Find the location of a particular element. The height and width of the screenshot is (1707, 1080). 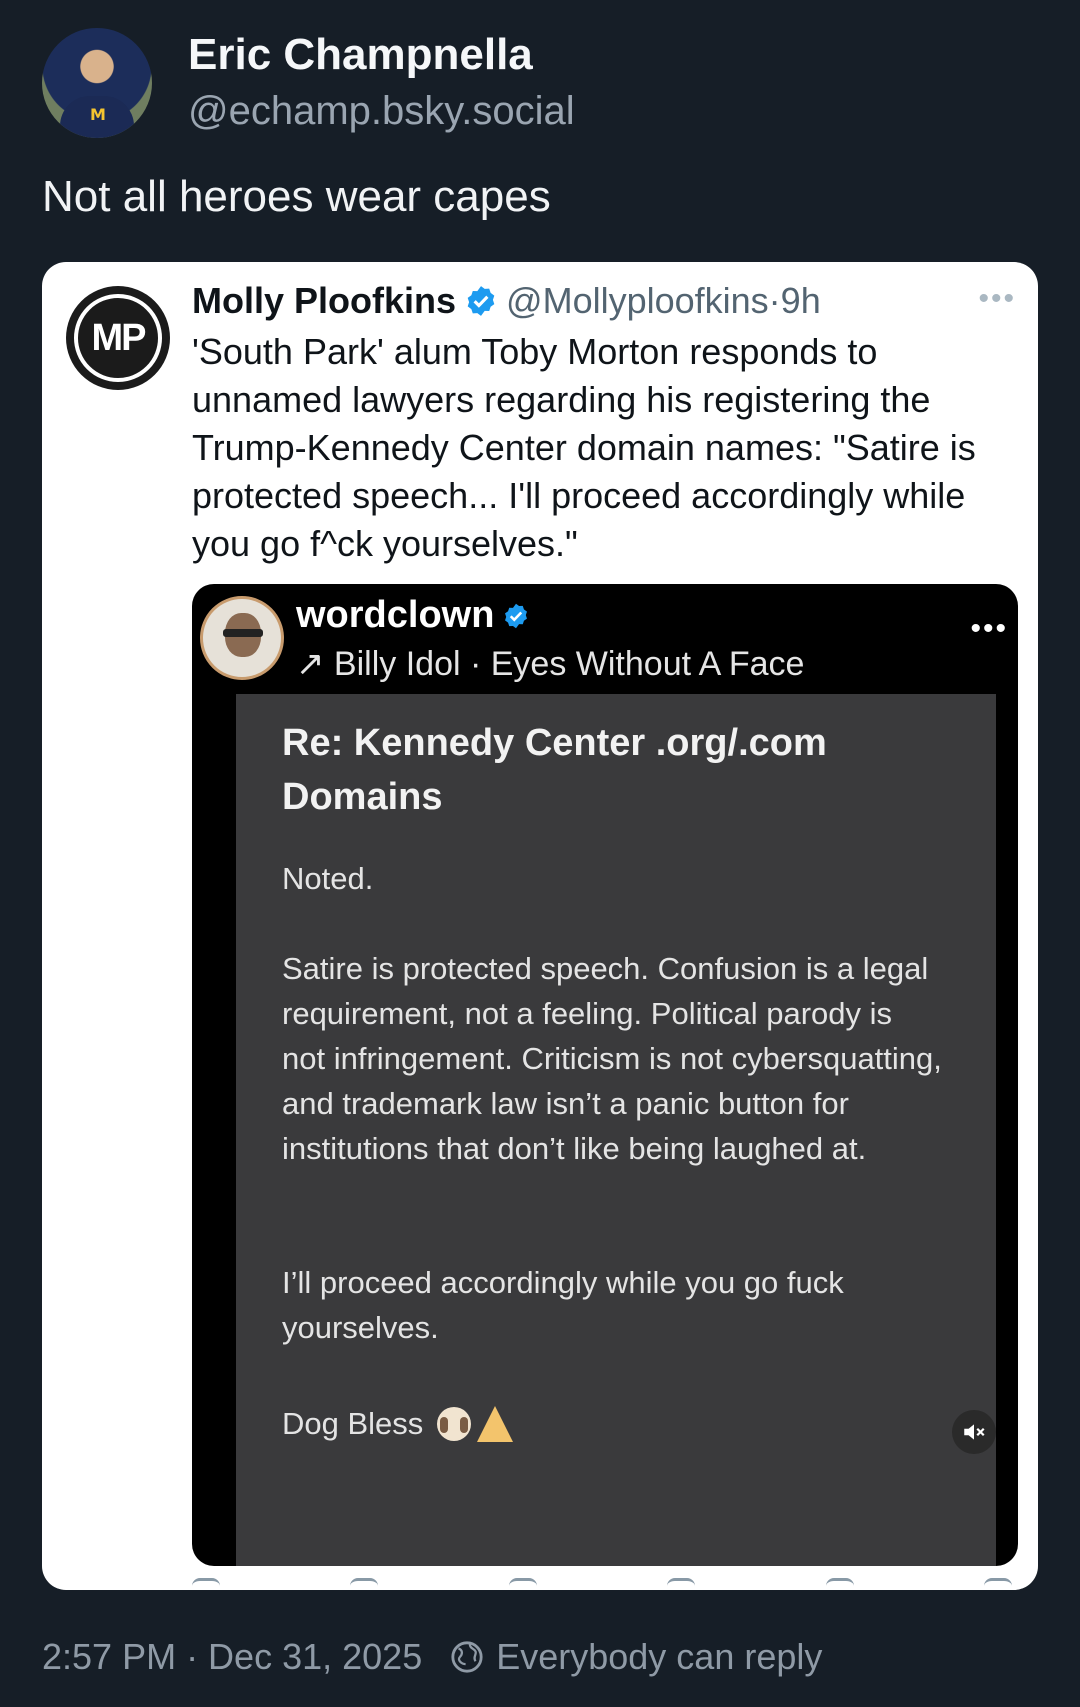

post-text: Not all heroes wear capes is located at coordinates (296, 196).